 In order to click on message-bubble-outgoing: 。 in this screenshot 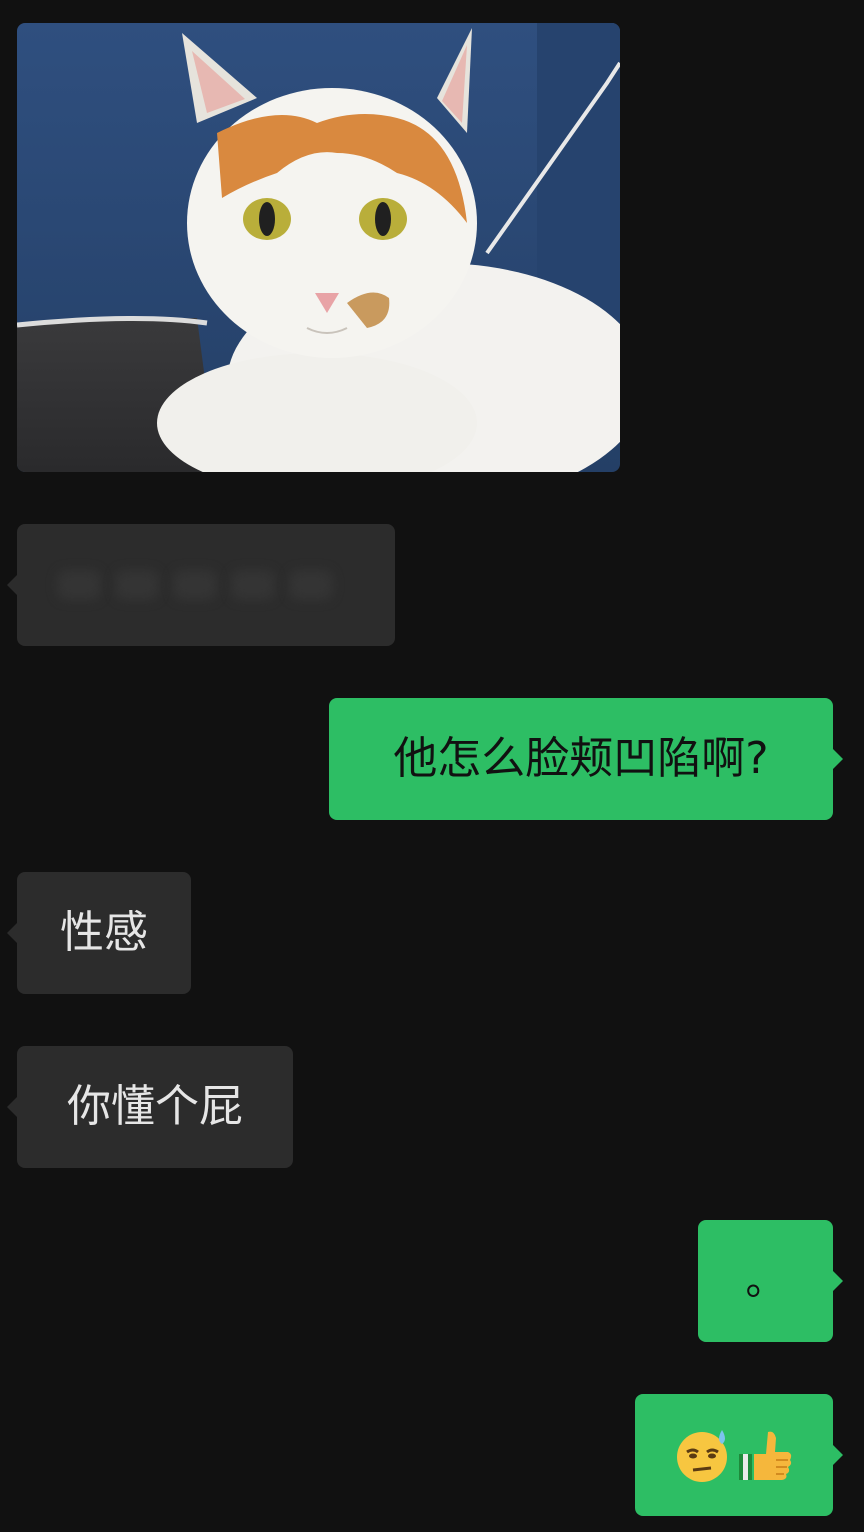, I will do `click(770, 1281)`.